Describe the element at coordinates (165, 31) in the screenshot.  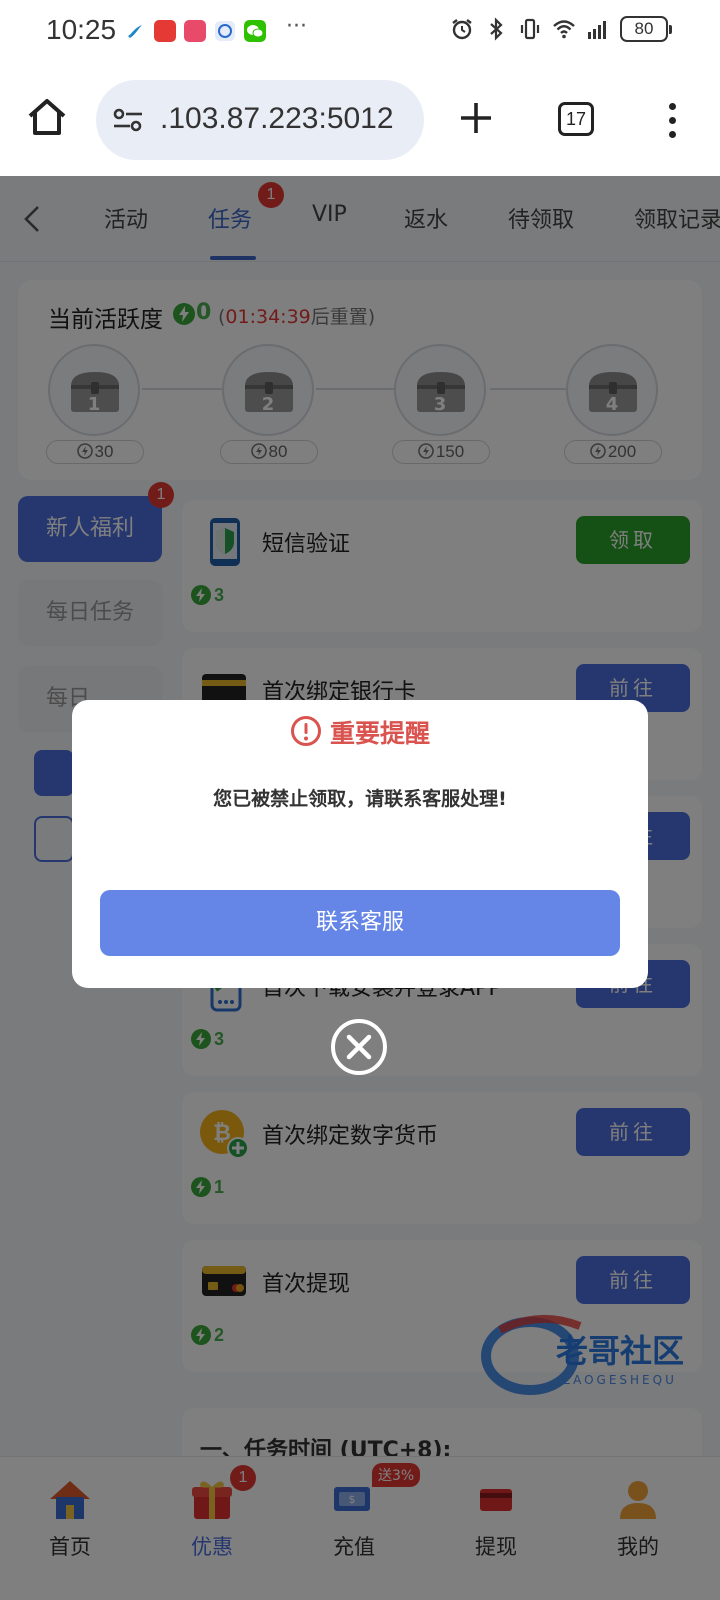
I see `red-app-icon` at that location.